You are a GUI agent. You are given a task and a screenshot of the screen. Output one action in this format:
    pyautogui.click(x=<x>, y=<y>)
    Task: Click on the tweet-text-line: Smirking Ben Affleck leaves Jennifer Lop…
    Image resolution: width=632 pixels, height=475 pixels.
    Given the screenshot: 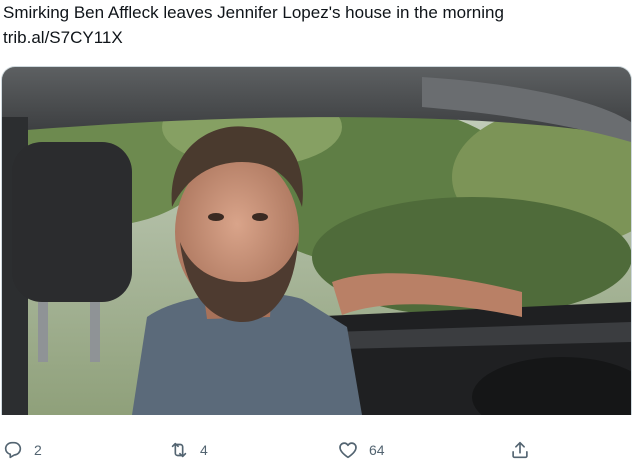 What is the action you would take?
    pyautogui.click(x=253, y=12)
    